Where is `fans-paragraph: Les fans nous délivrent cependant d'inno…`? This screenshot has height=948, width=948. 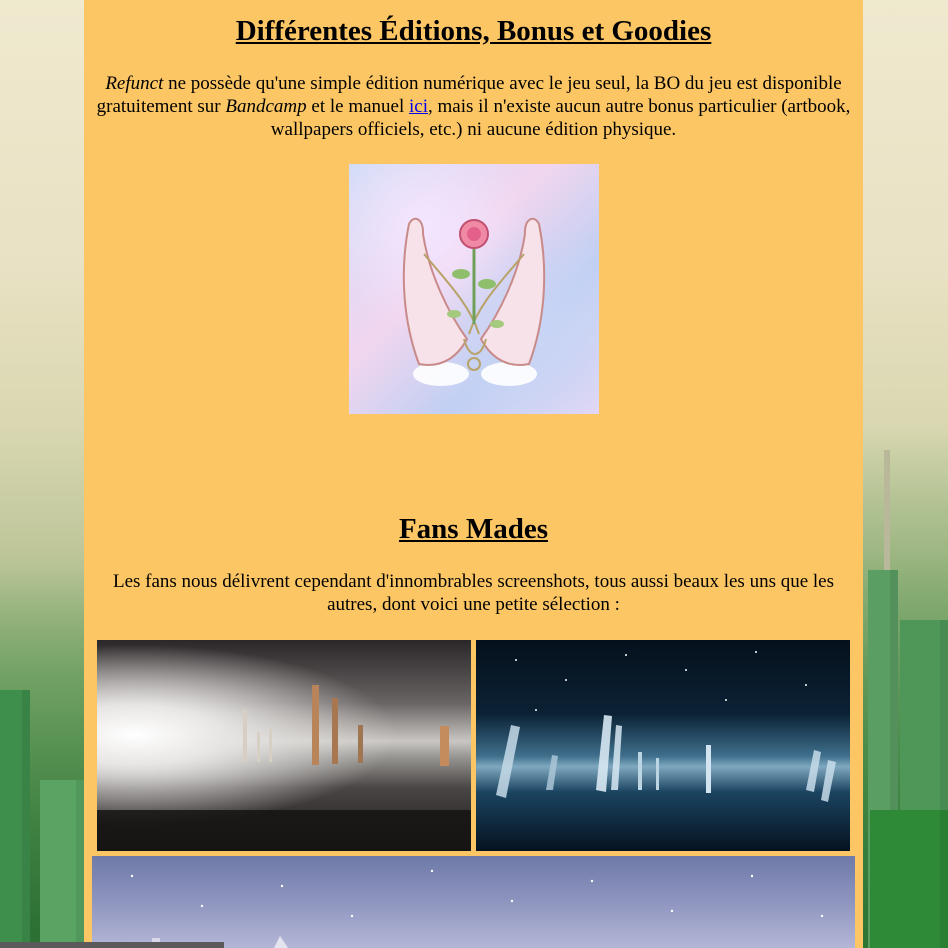
fans-paragraph: Les fans nous délivrent cependant d'inno… is located at coordinates (473, 593).